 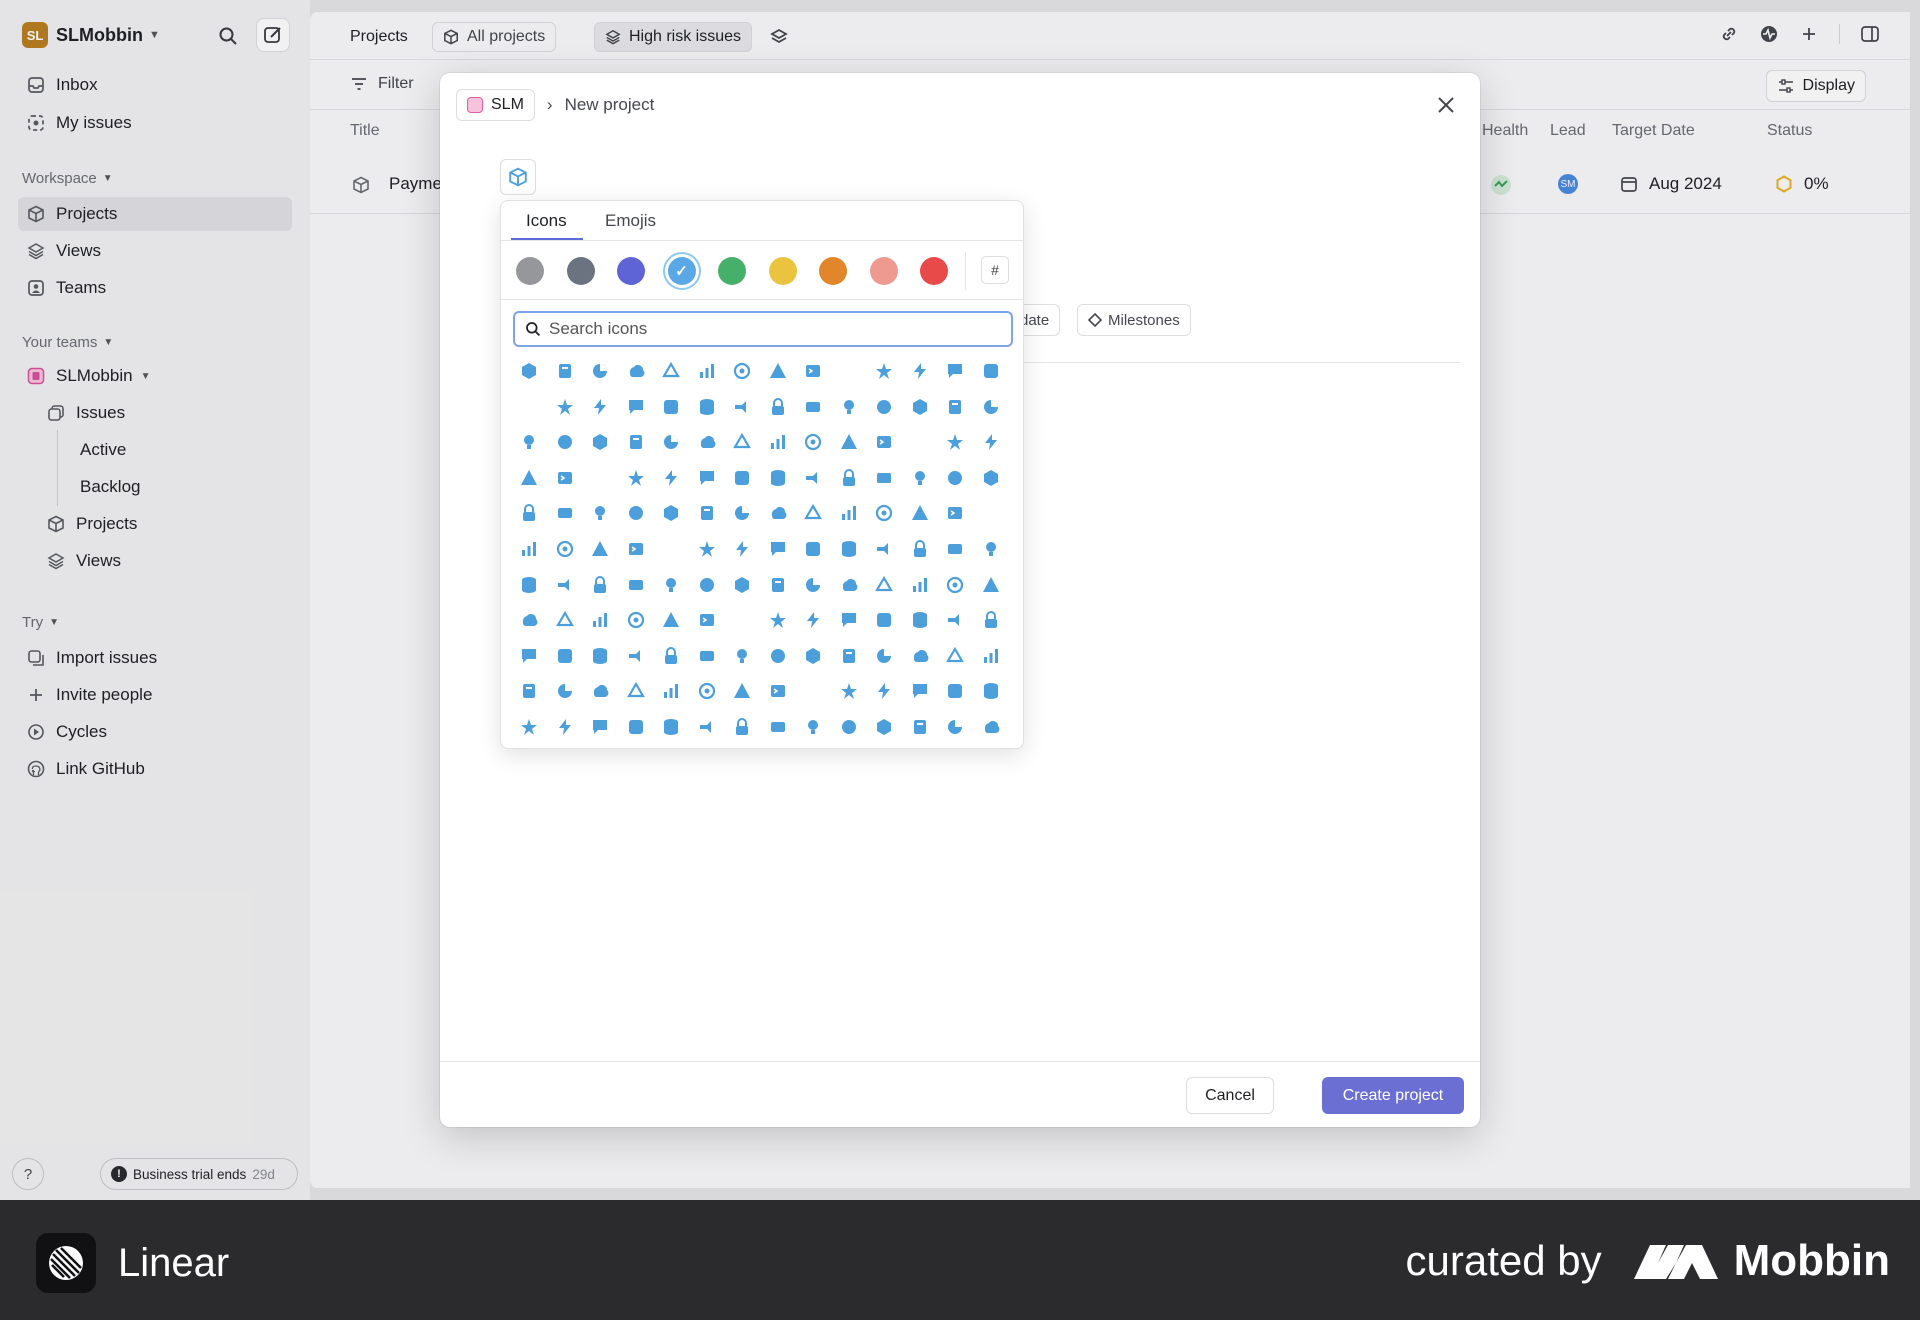 What do you see at coordinates (155, 85) in the screenshot?
I see `sidebar-item-inbox: Inbox` at bounding box center [155, 85].